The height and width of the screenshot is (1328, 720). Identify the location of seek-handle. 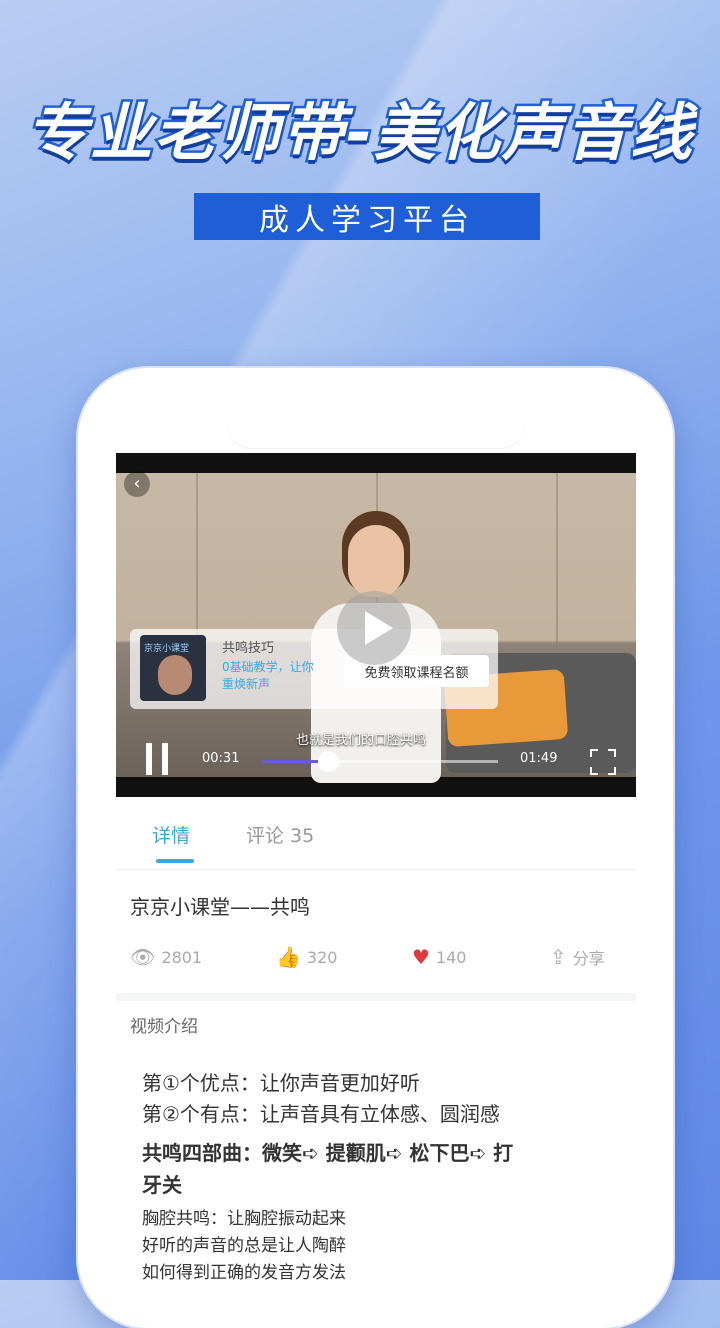
(329, 761).